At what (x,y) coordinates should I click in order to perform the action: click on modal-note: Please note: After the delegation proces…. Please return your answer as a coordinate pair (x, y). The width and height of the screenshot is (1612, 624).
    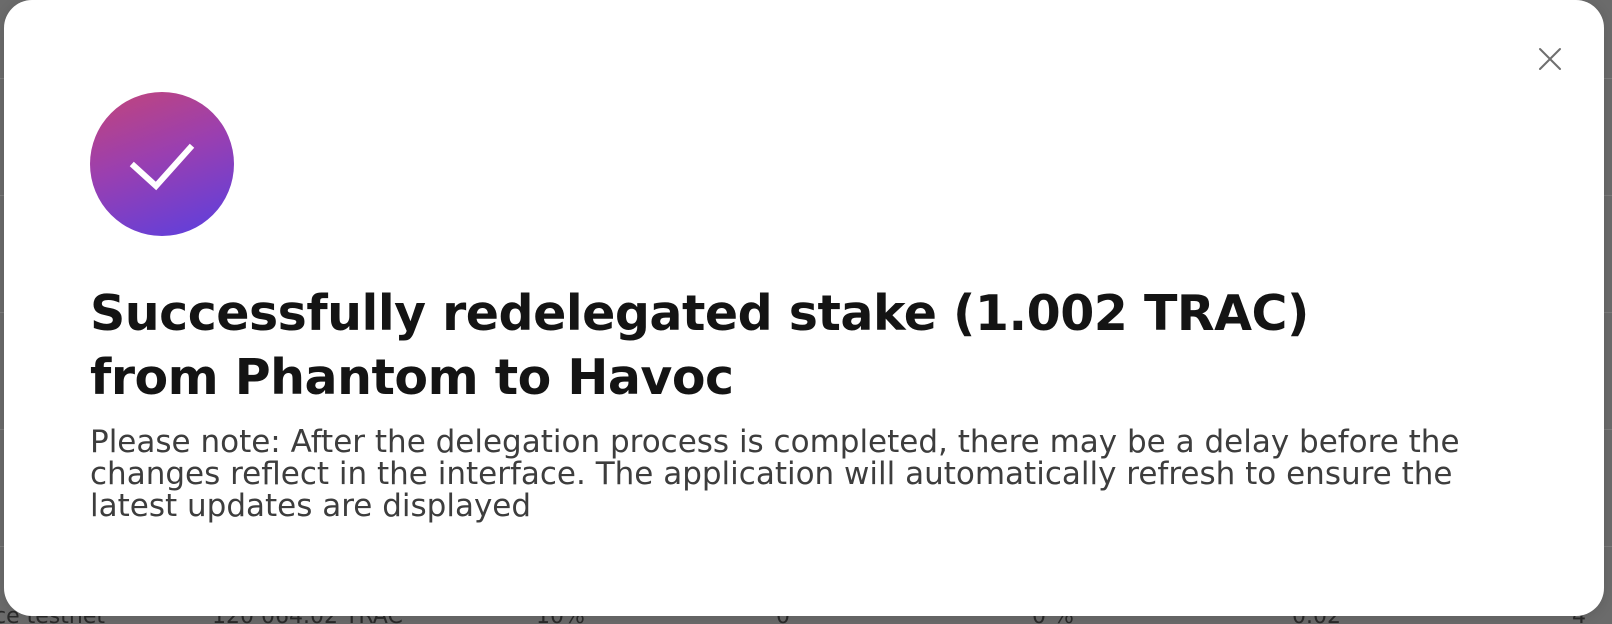
    Looking at the image, I should click on (775, 474).